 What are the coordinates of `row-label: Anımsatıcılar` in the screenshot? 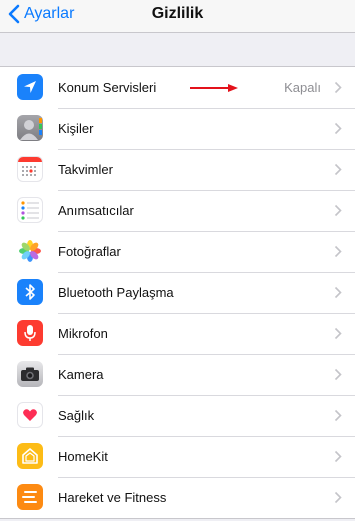 It's located at (96, 210).